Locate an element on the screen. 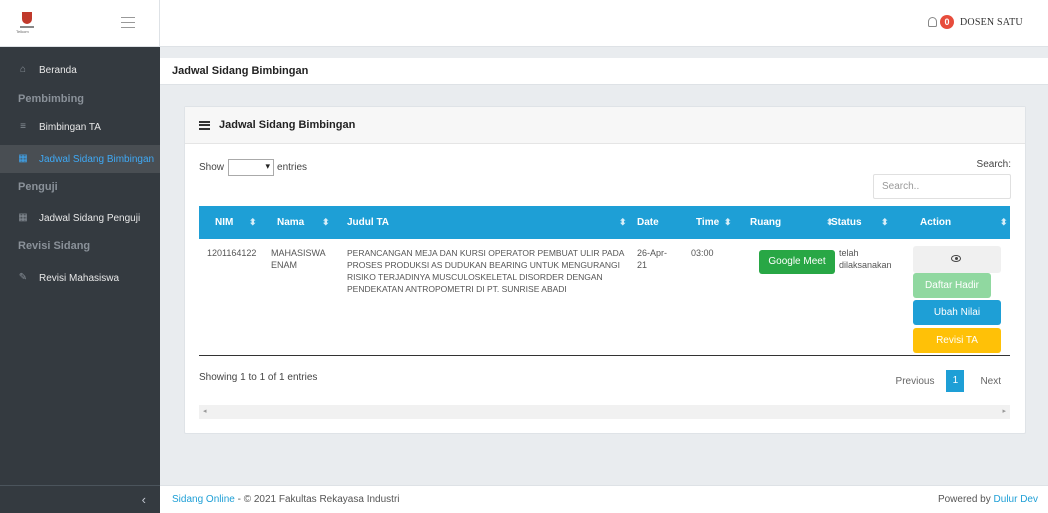  page-button-current: 1 is located at coordinates (955, 381).